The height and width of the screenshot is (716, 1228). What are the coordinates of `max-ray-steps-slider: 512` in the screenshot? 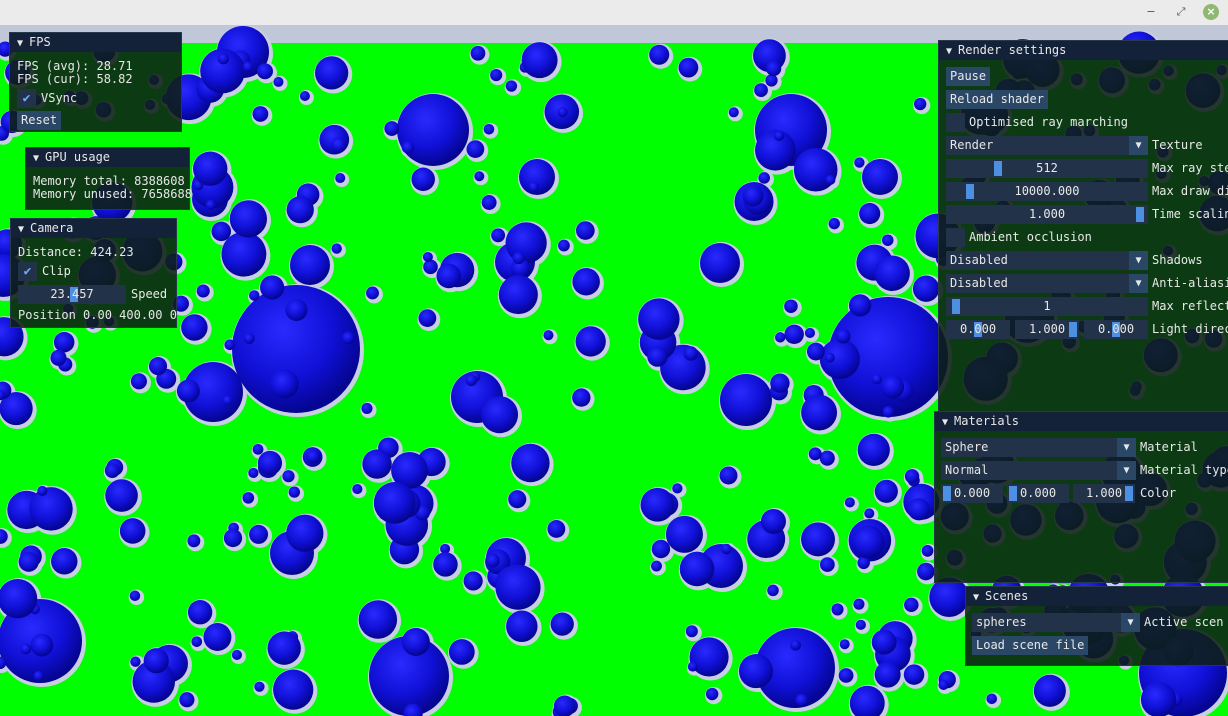 It's located at (1047, 168).